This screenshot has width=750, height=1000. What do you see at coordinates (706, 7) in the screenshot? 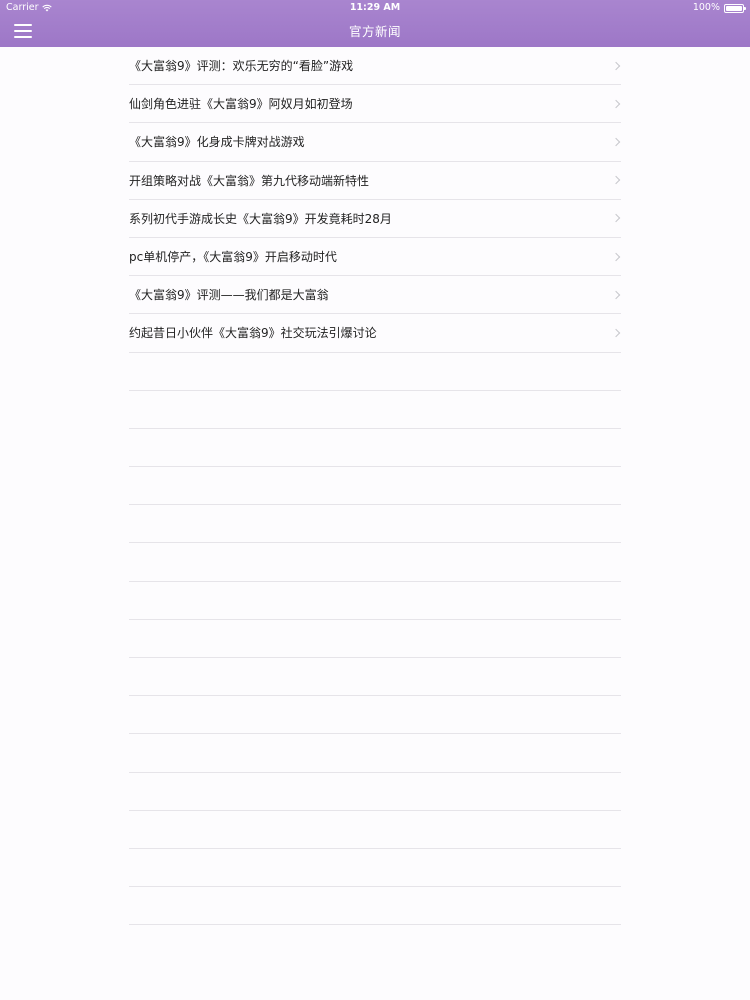
I see `battery-percent: 100%` at bounding box center [706, 7].